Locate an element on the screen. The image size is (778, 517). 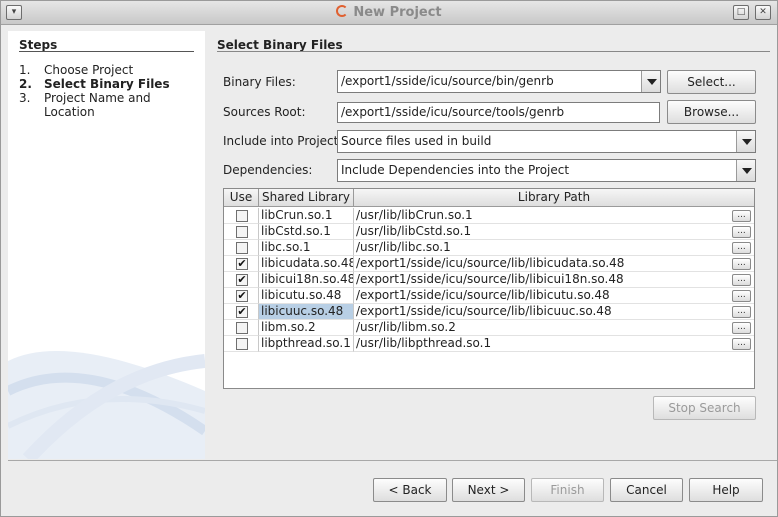
shared-library-cell: libCstd.so.1 is located at coordinates (306, 232).